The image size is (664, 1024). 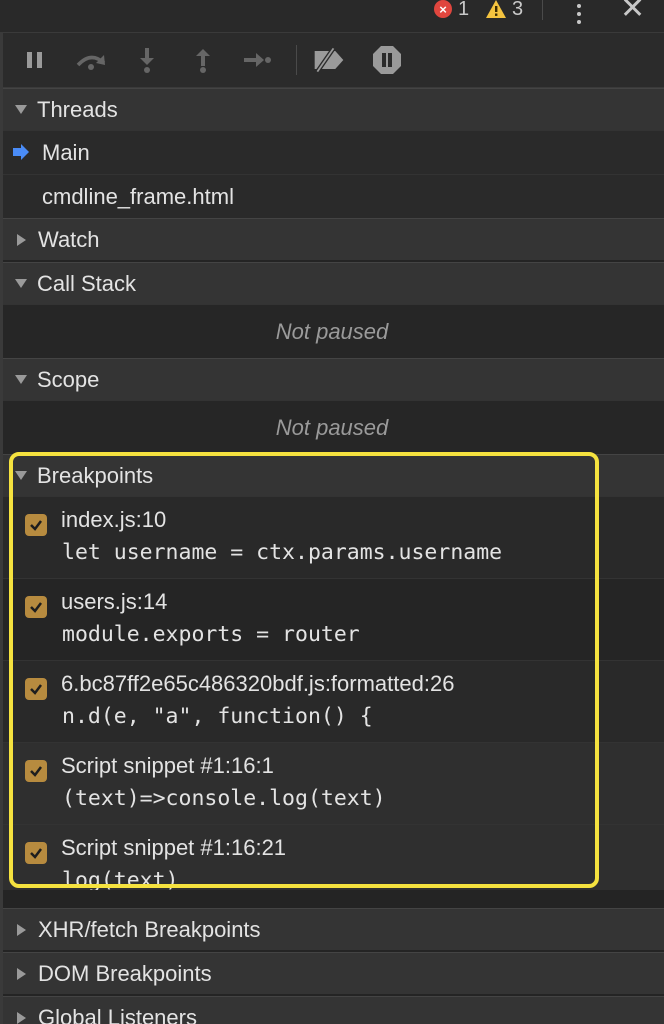 I want to click on warning-badge: 3, so click(x=504, y=10).